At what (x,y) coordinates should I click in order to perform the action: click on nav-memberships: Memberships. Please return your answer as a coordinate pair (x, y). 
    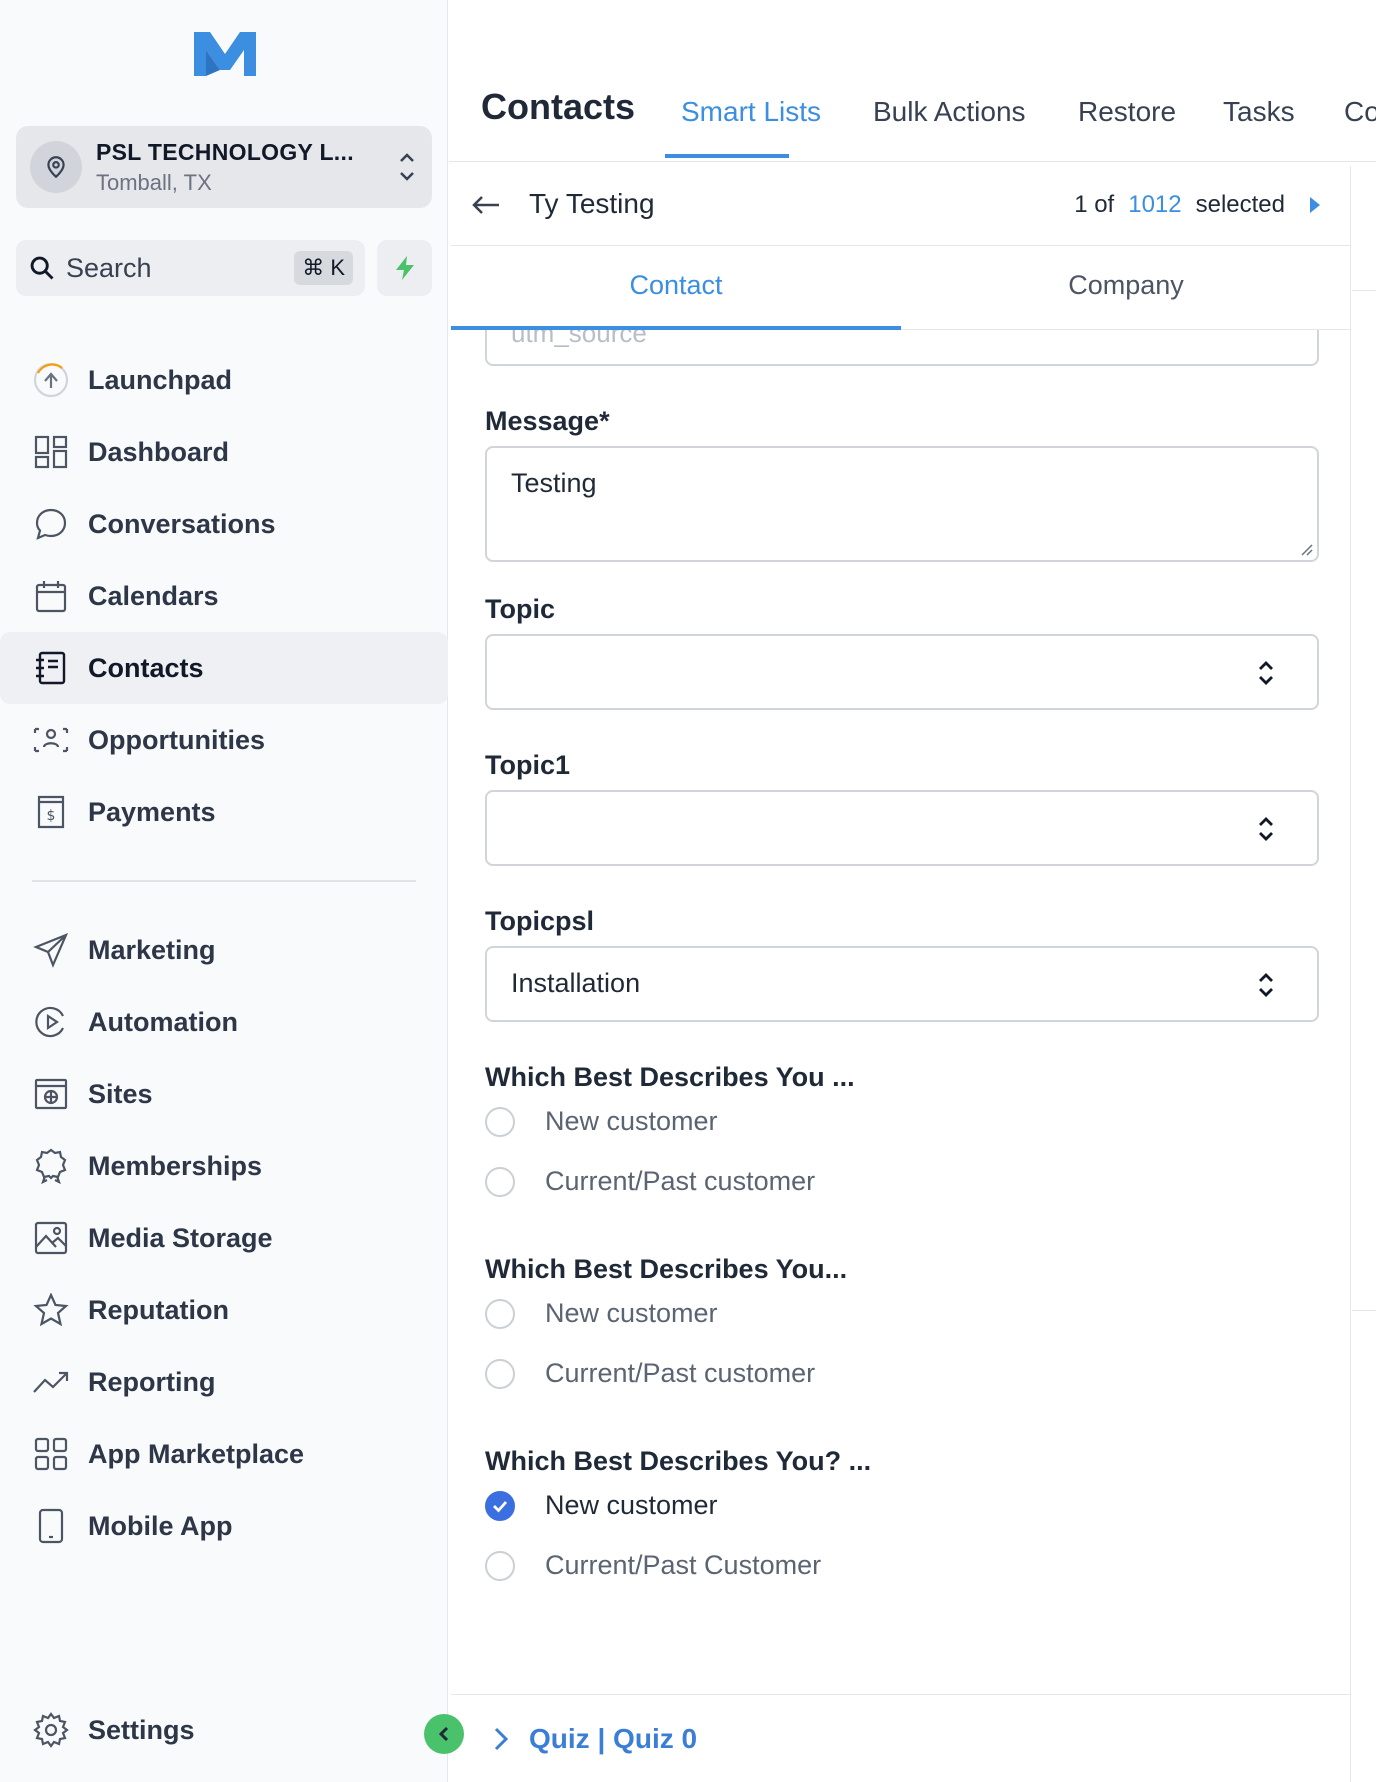
    Looking at the image, I should click on (224, 1166).